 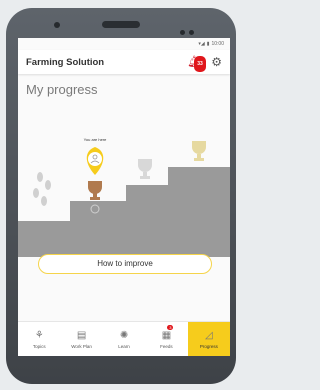 What do you see at coordinates (170, 327) in the screenshot?
I see `feeds-badge: 3` at bounding box center [170, 327].